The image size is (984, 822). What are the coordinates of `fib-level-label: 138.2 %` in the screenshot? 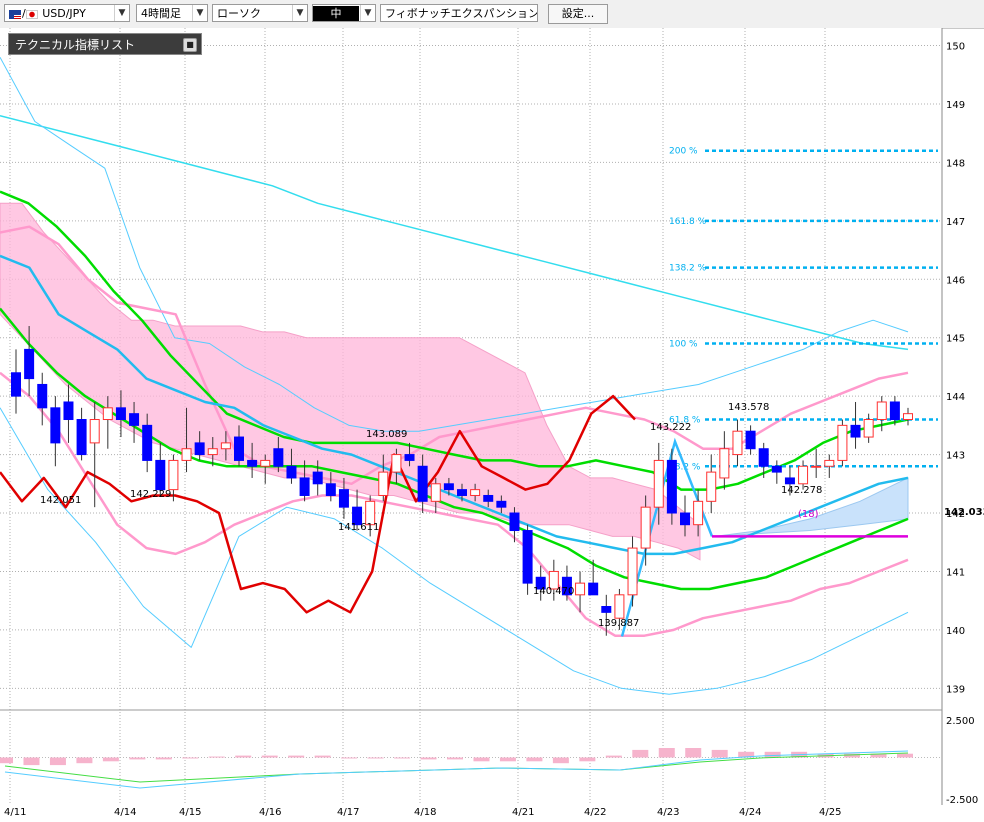 It's located at (688, 269).